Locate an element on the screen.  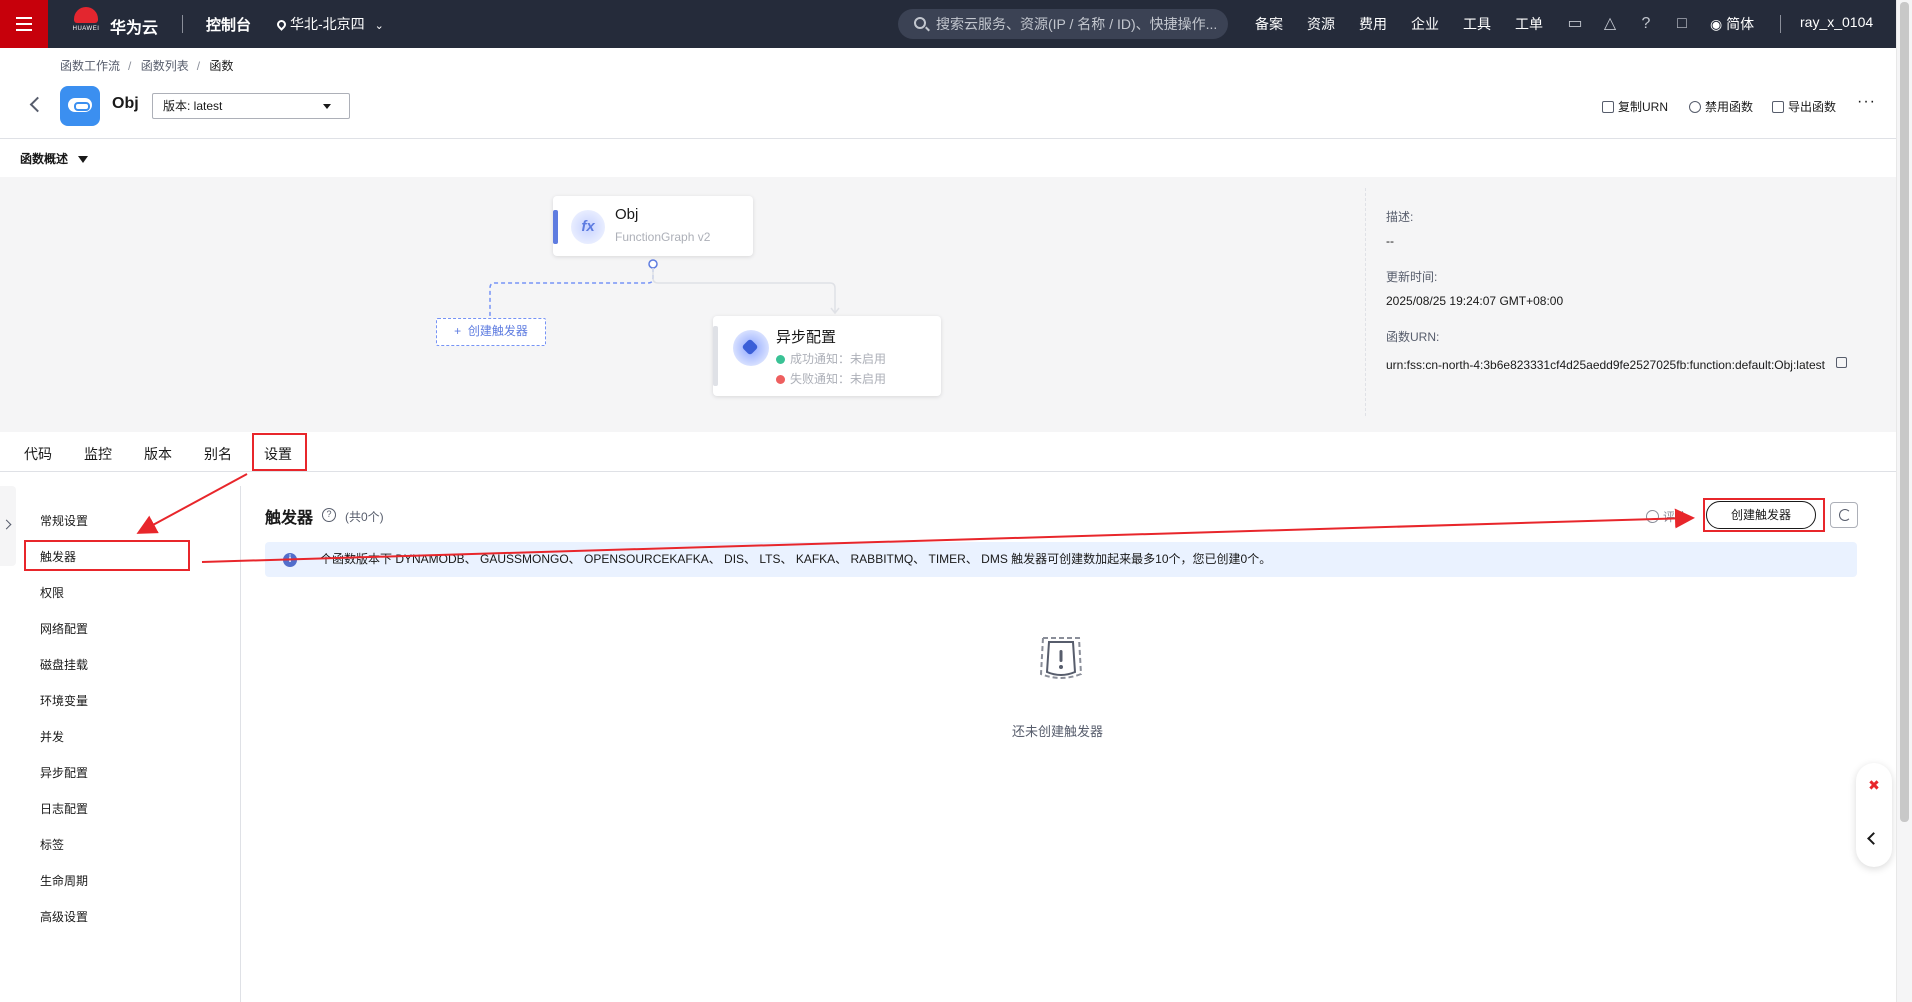
brand-name: 华为云 is located at coordinates (134, 26).